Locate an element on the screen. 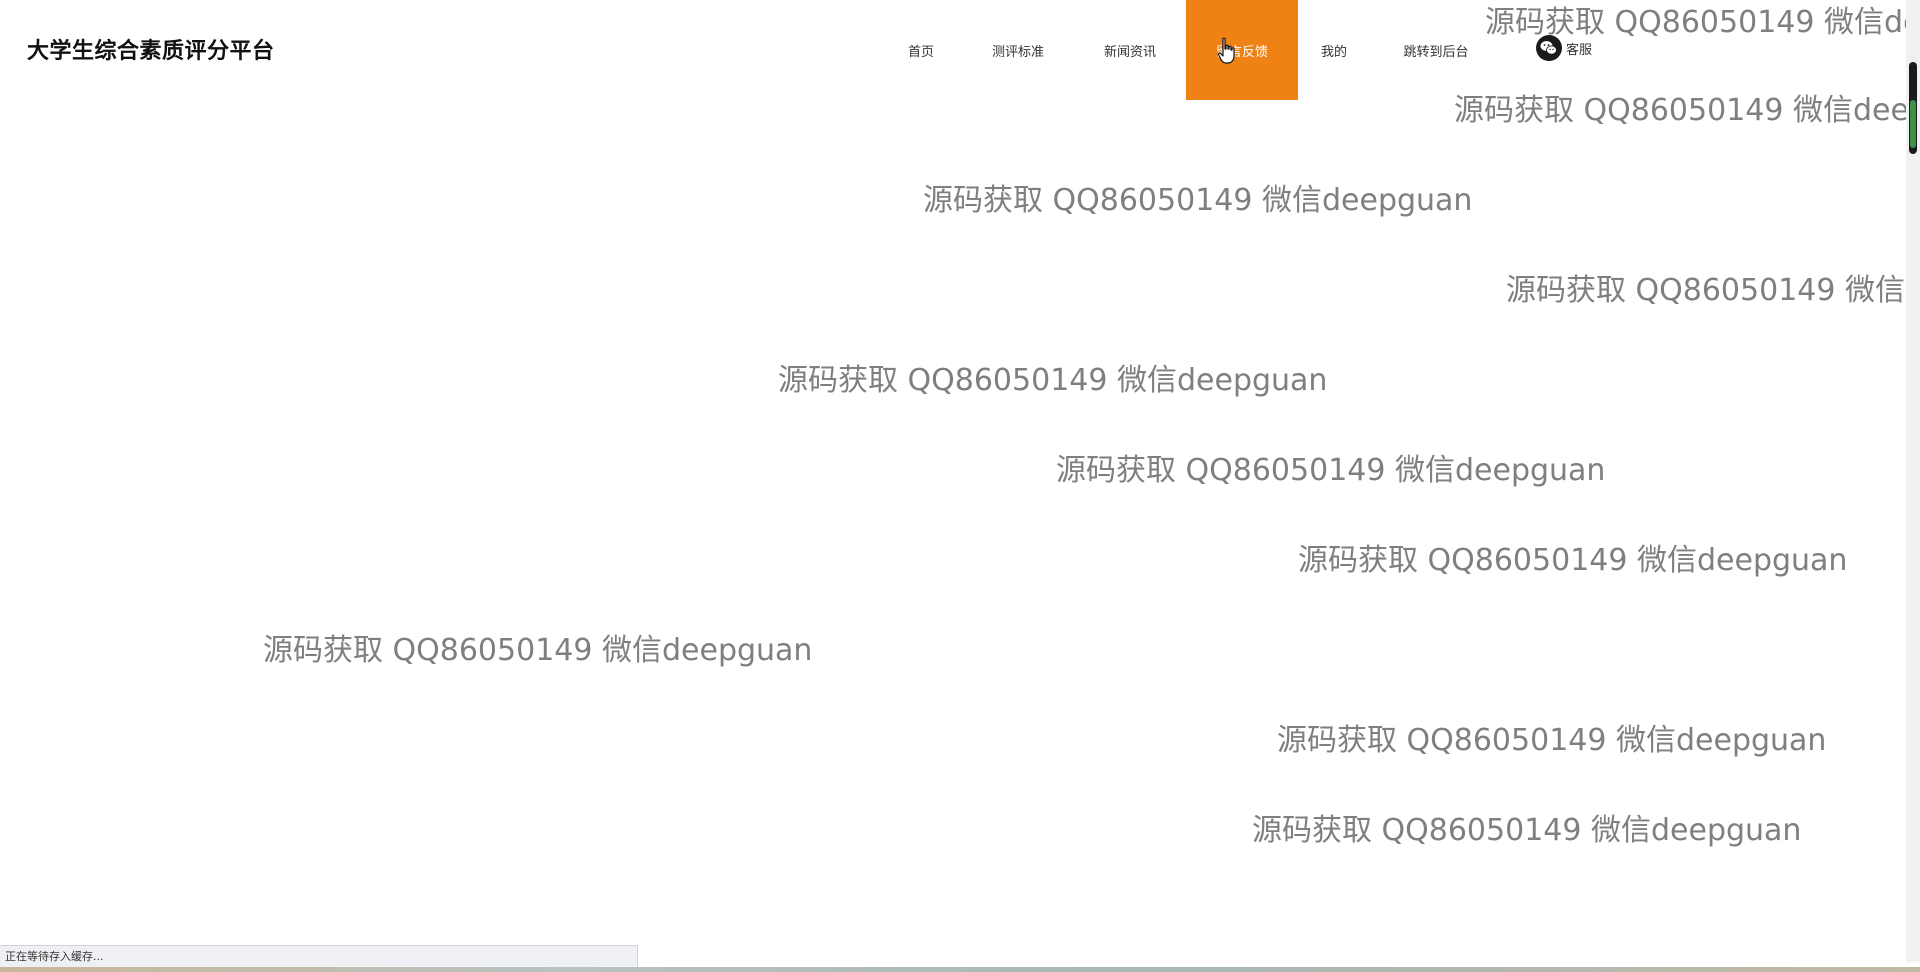  nav-item-mine: 我的 is located at coordinates (1334, 50).